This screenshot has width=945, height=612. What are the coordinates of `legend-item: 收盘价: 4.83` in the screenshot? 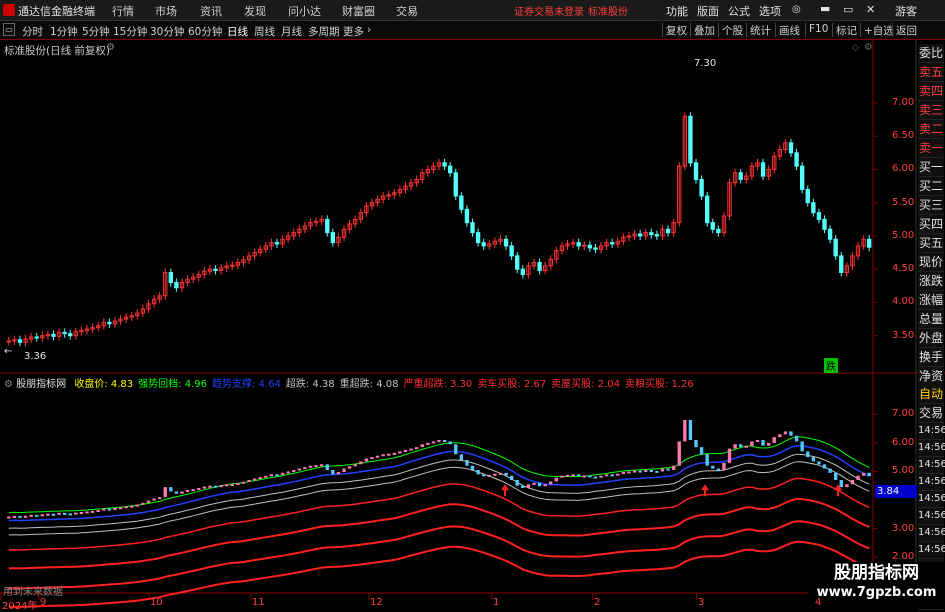 It's located at (103, 384).